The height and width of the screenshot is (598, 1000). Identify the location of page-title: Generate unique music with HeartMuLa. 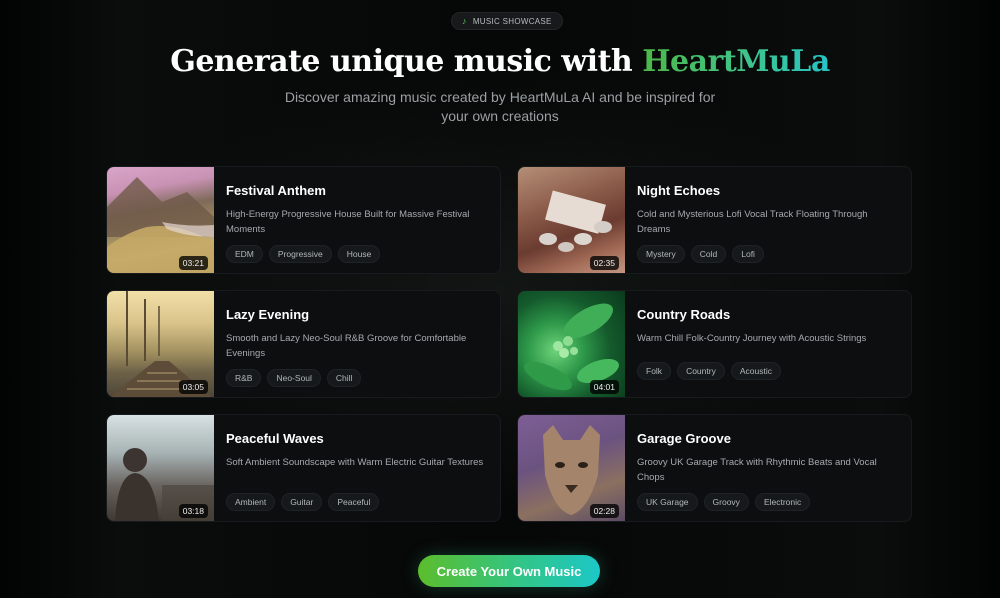
(500, 62).